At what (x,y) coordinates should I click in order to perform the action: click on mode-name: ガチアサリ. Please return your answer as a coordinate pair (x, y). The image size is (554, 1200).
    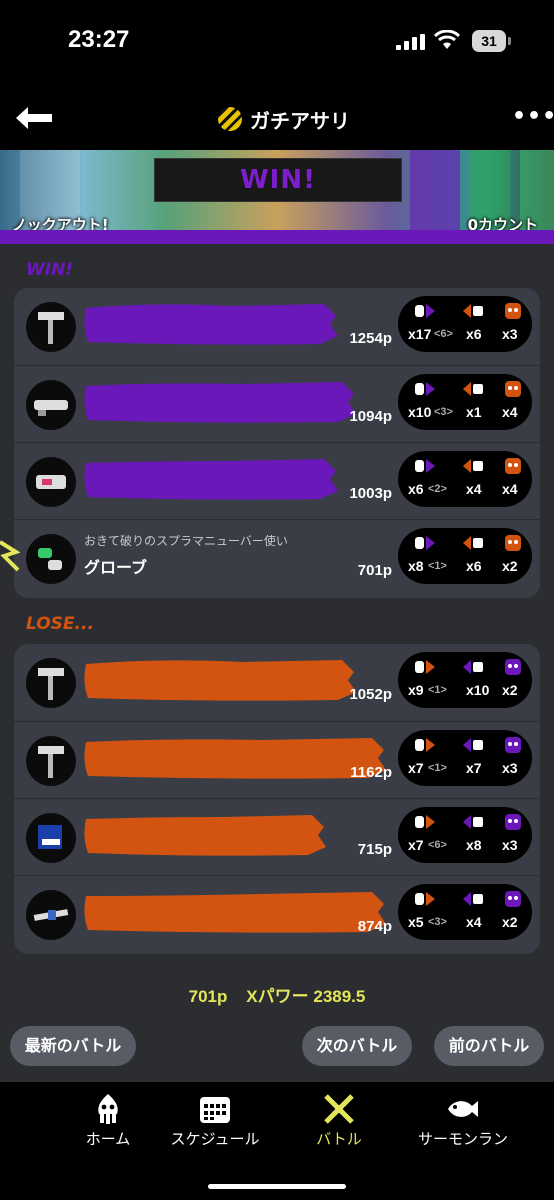
    Looking at the image, I should click on (300, 120).